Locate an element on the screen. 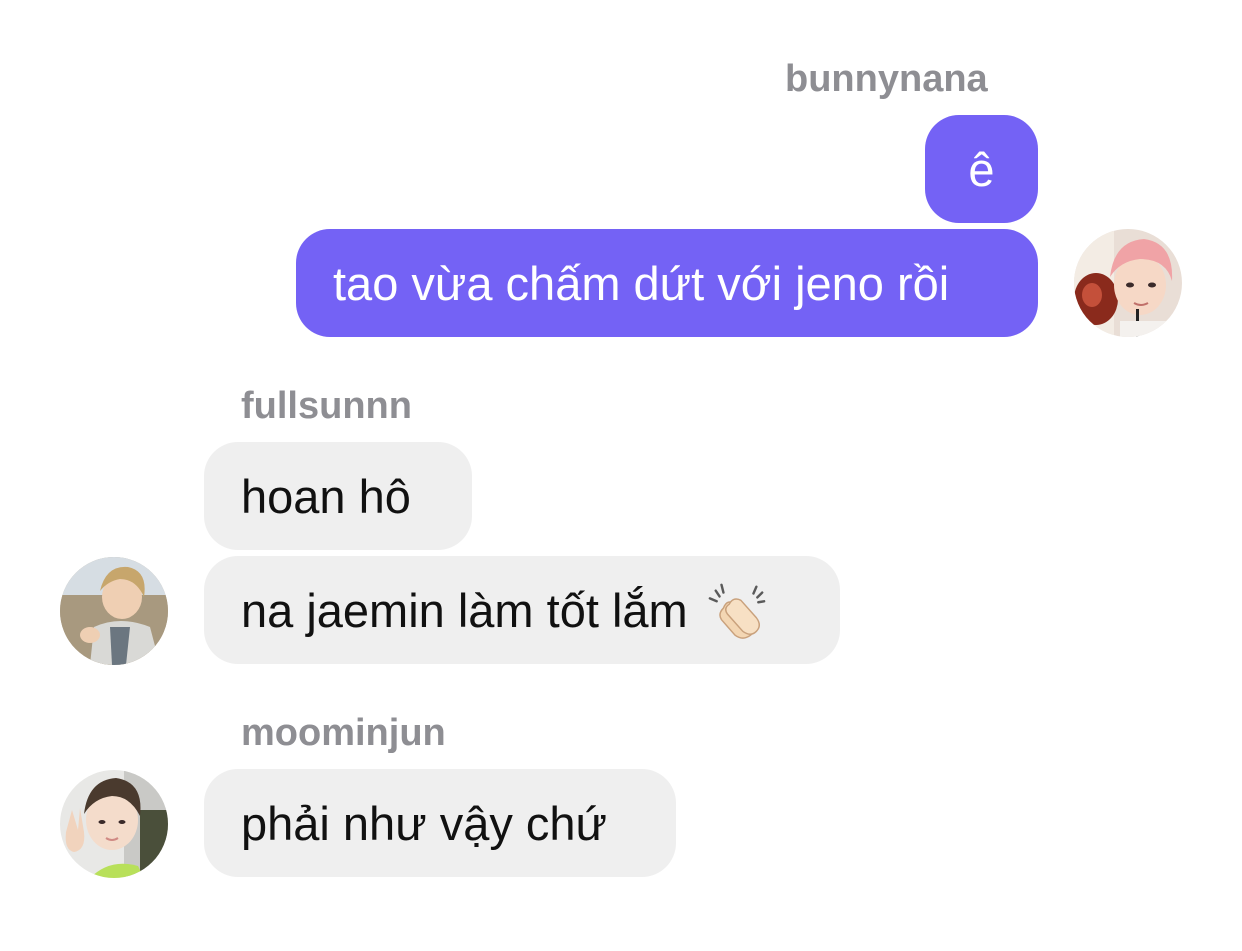  message-text: tao vừa chấm dứt với jeno rồi is located at coordinates (641, 283).